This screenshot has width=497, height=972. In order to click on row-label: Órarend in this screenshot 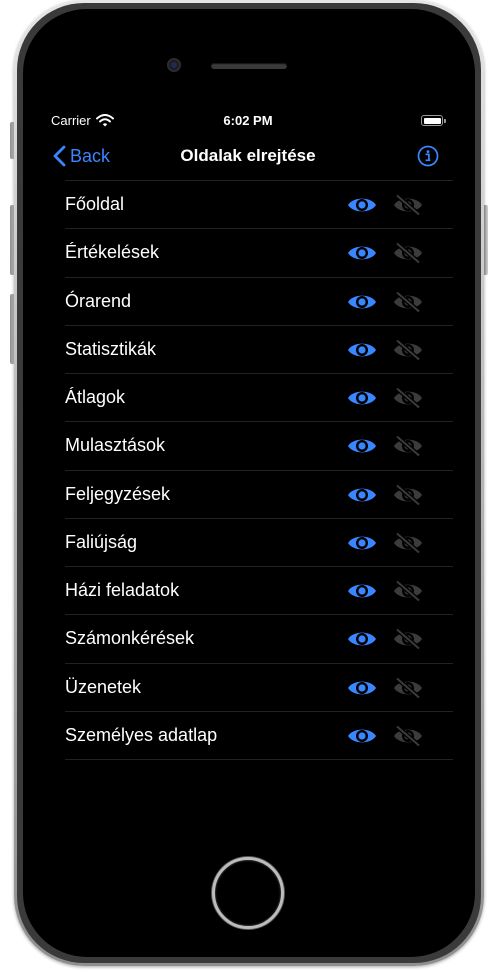, I will do `click(98, 300)`.